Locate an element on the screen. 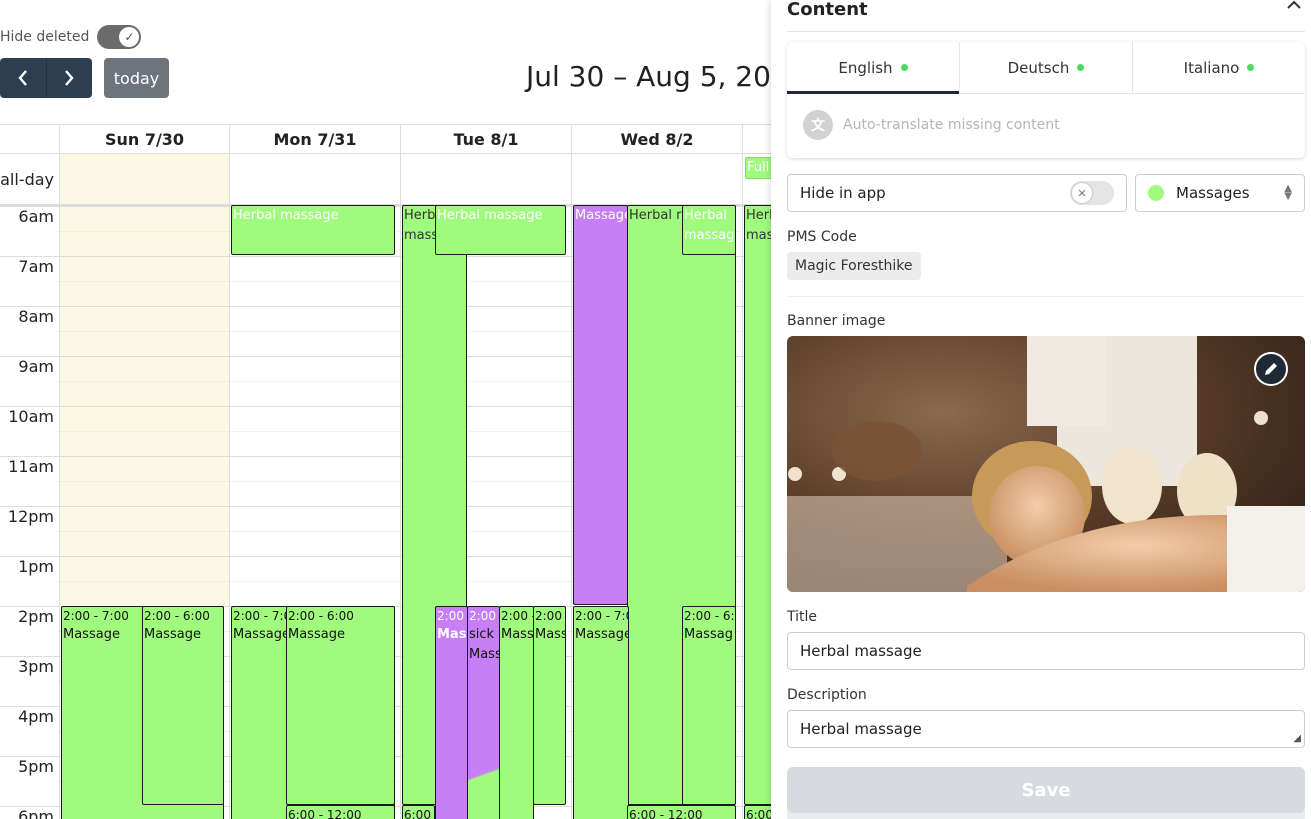  divider is located at coordinates (1046, 296).